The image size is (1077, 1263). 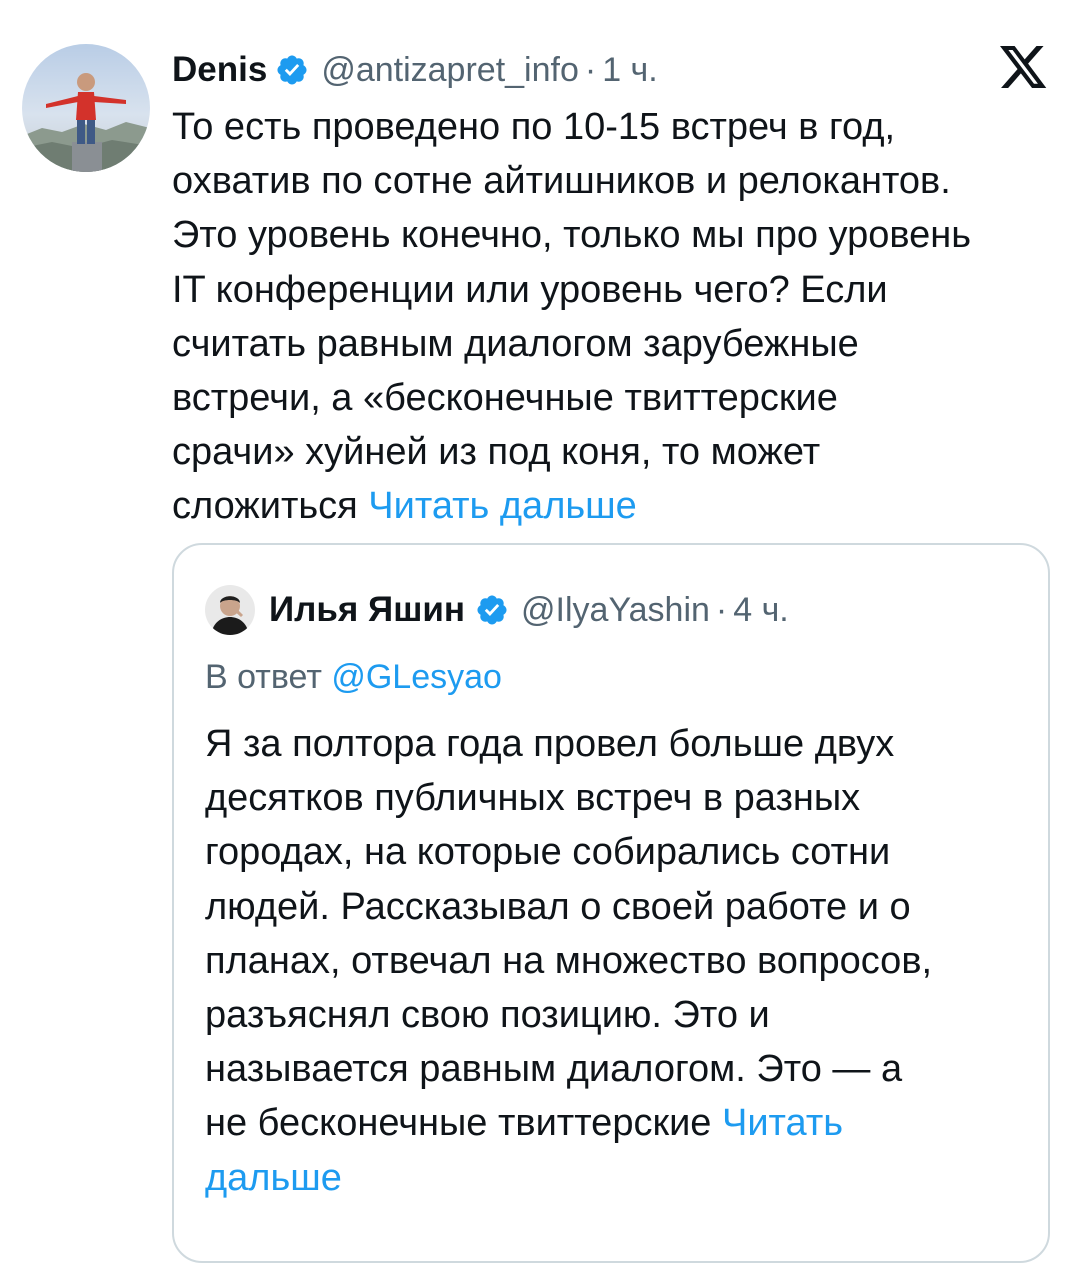 I want to click on tweet-header: Denis @antizapret_info · 1 ч., so click(x=415, y=70).